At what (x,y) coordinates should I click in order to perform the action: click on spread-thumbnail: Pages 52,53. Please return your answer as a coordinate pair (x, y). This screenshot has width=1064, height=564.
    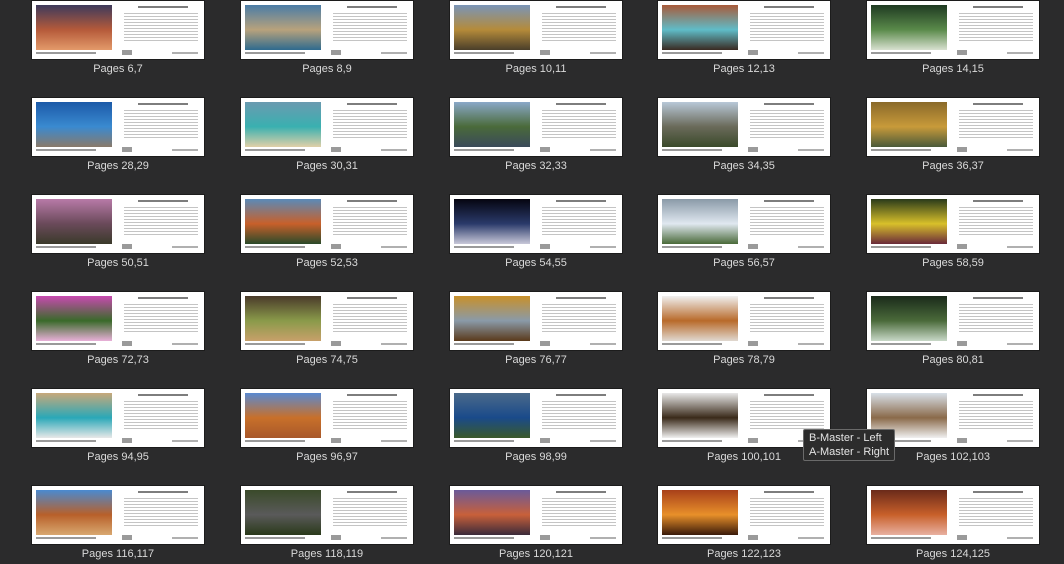
    Looking at the image, I should click on (327, 235).